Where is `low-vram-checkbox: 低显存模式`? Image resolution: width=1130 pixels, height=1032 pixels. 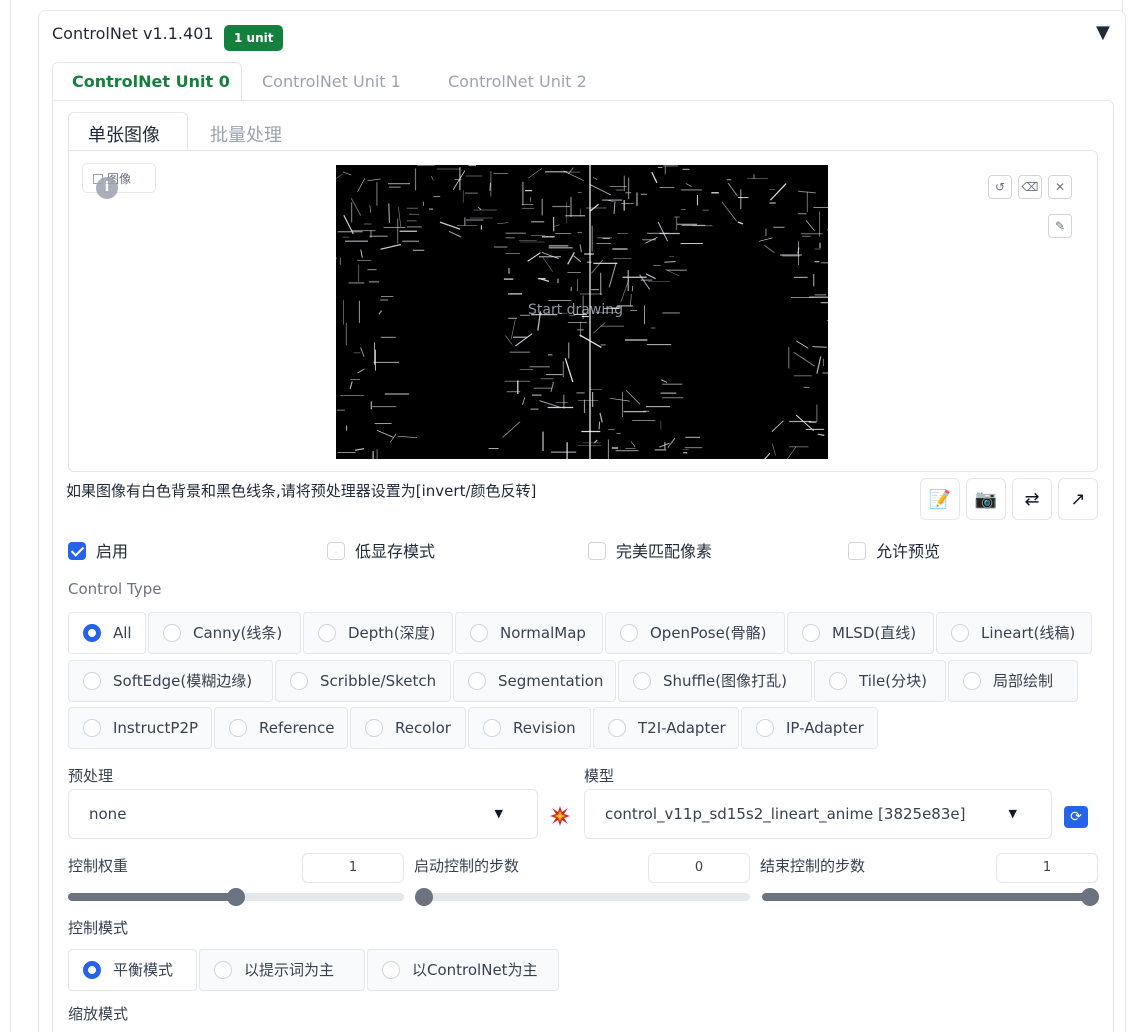 low-vram-checkbox: 低显存模式 is located at coordinates (381, 550).